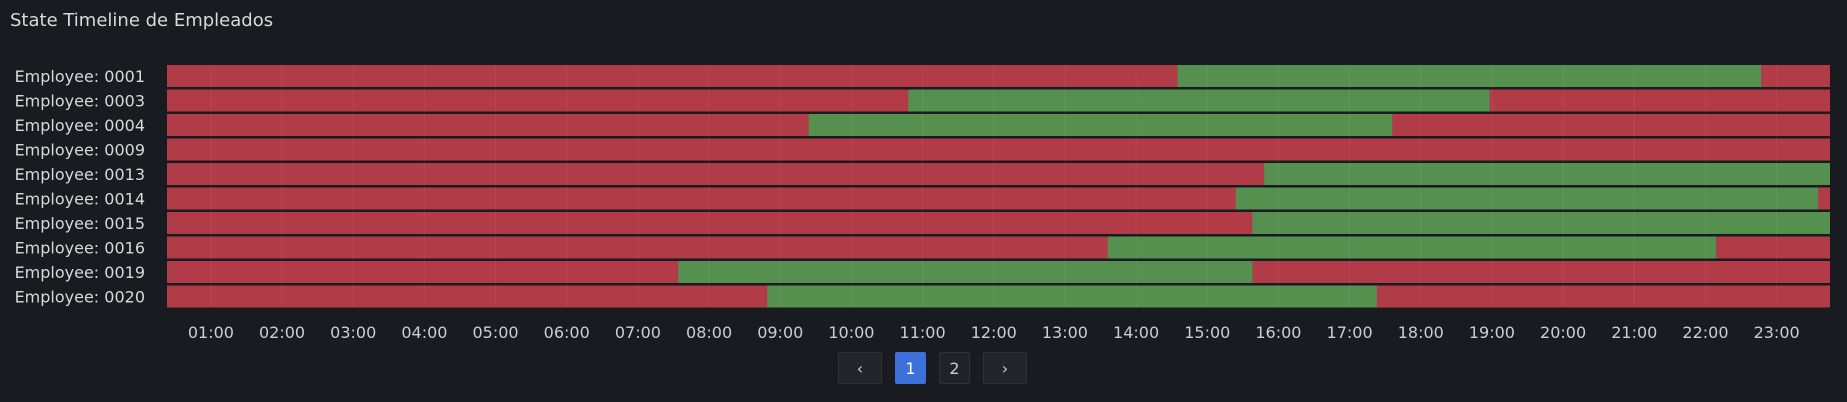  What do you see at coordinates (496, 332) in the screenshot?
I see `x-tick-label: 05:00` at bounding box center [496, 332].